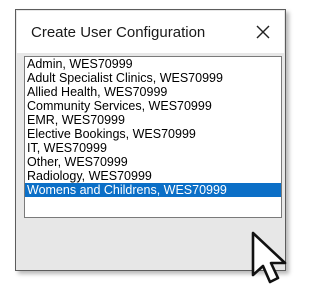 The height and width of the screenshot is (291, 320). What do you see at coordinates (153, 162) in the screenshot?
I see `list-item: Other, WES70999` at bounding box center [153, 162].